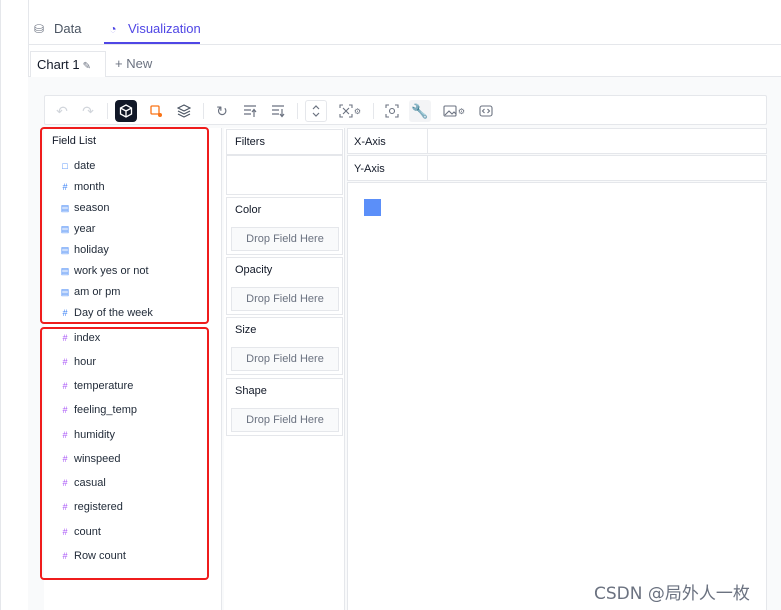  Describe the element at coordinates (278, 111) in the screenshot. I see `sort-desc-icon` at that location.